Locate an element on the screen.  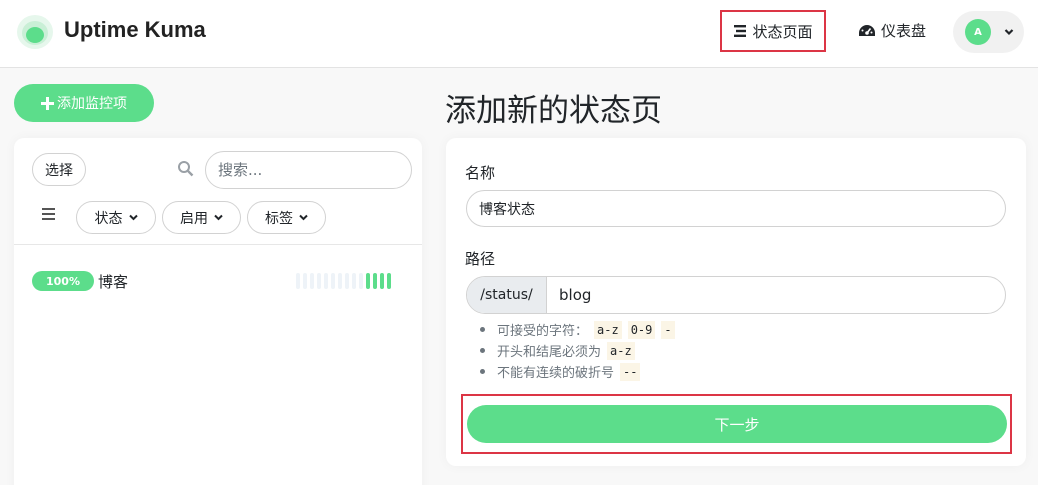
filter-tags-label: 标签 is located at coordinates (279, 218).